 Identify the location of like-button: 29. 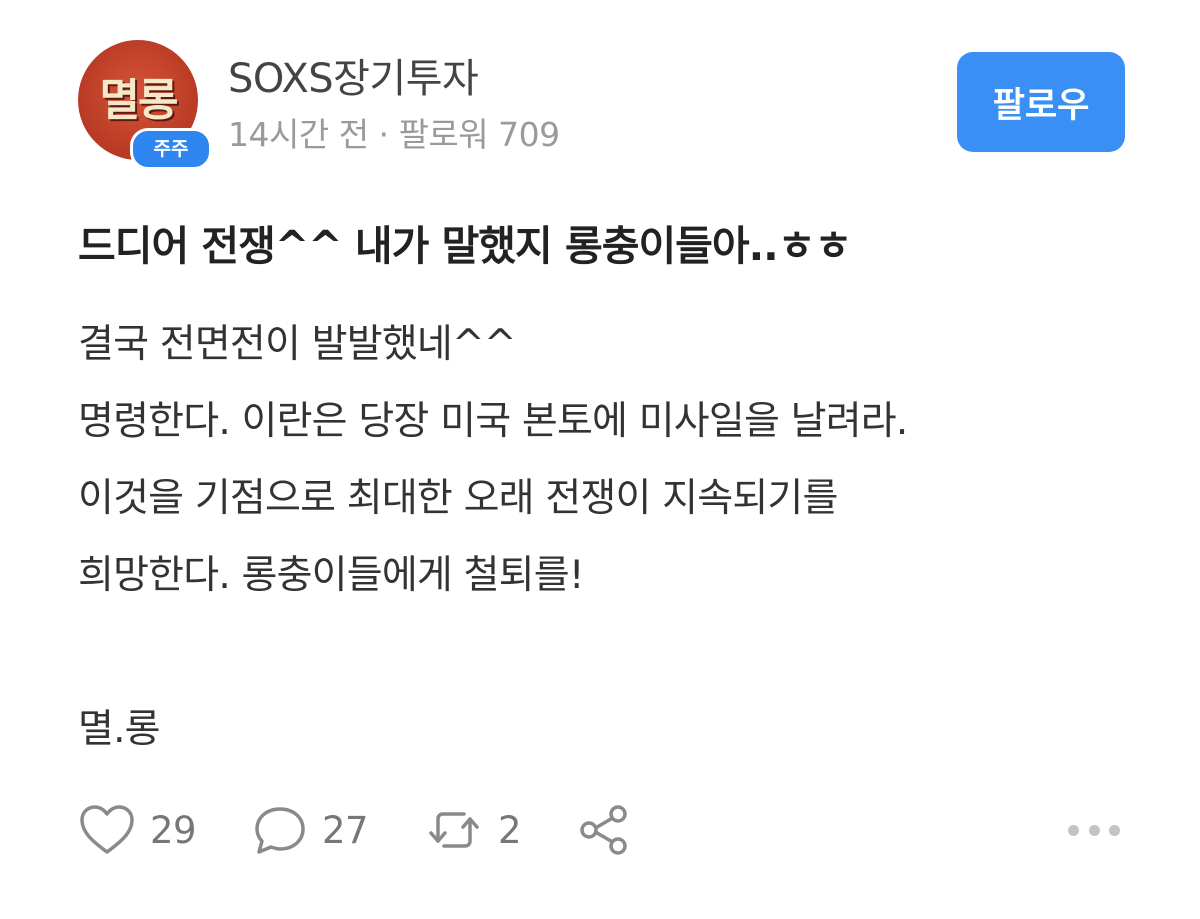
(137, 830).